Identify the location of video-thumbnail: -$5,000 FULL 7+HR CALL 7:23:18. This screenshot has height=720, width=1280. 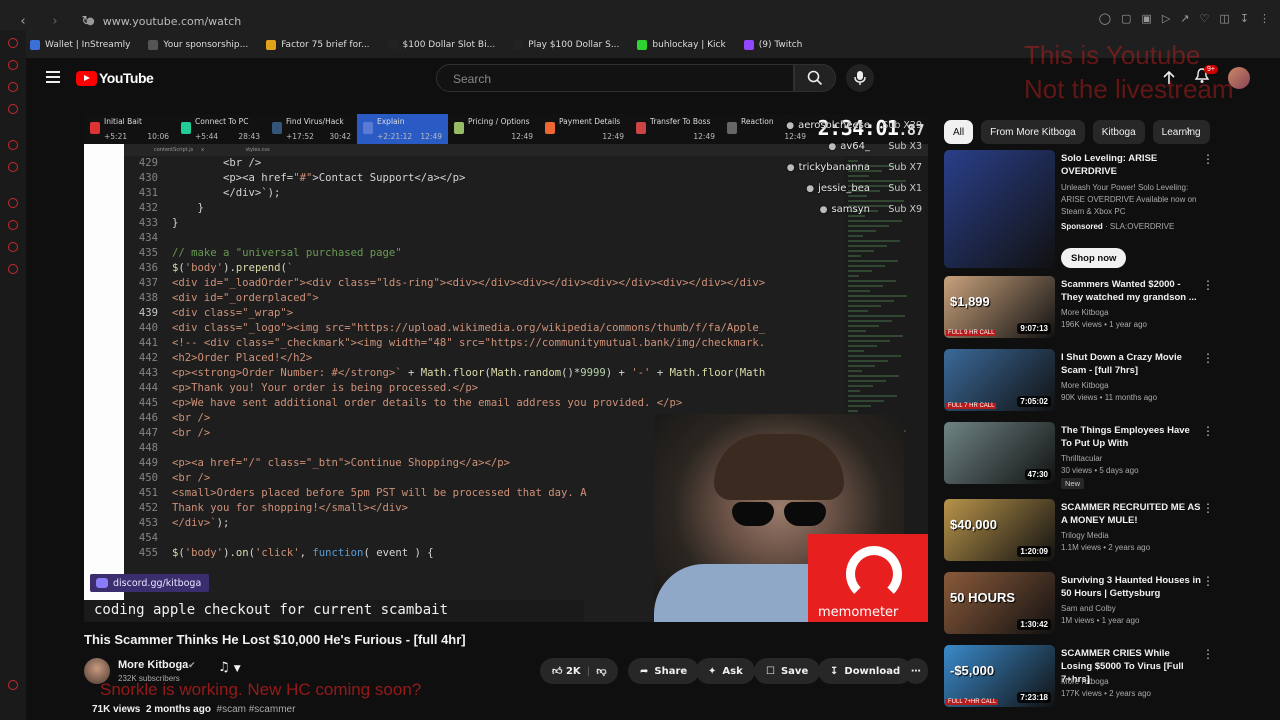
(999, 676).